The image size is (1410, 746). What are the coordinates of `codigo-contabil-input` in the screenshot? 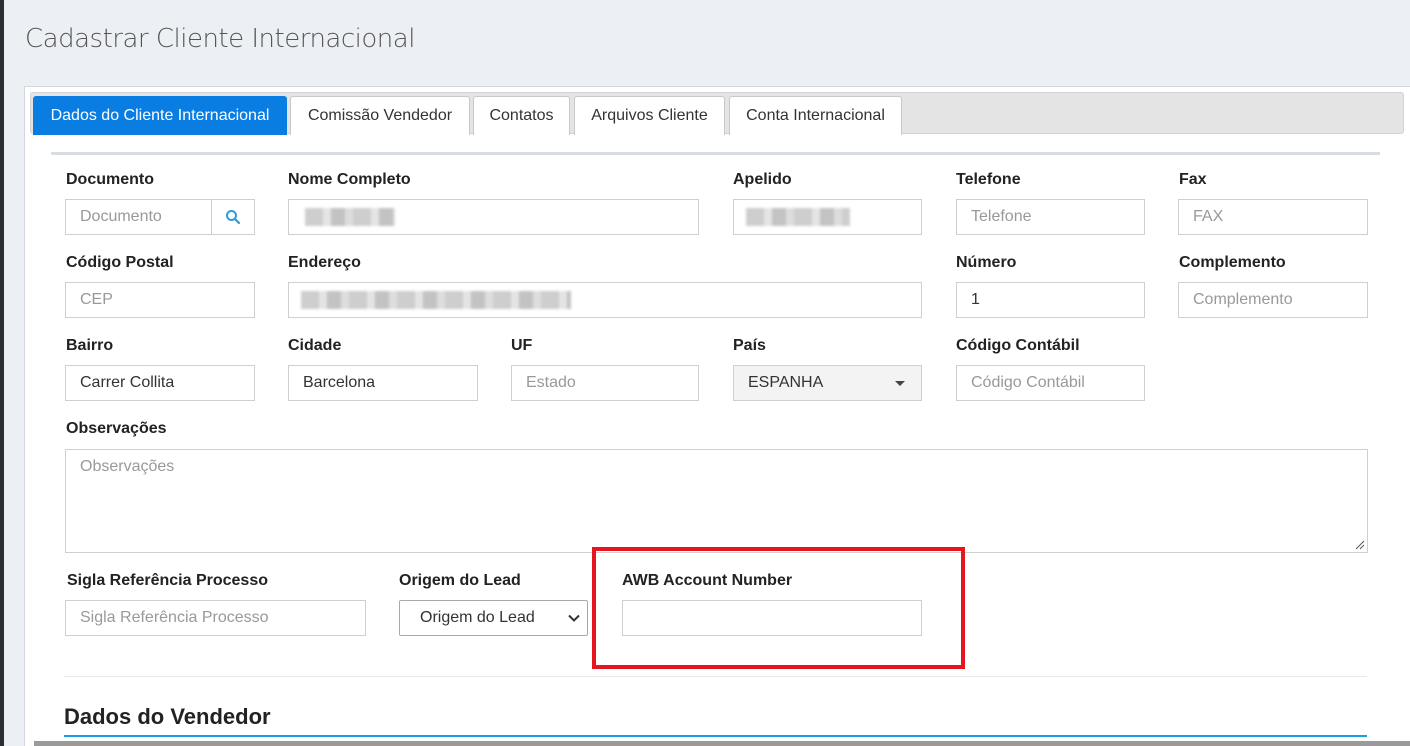 It's located at (1050, 383).